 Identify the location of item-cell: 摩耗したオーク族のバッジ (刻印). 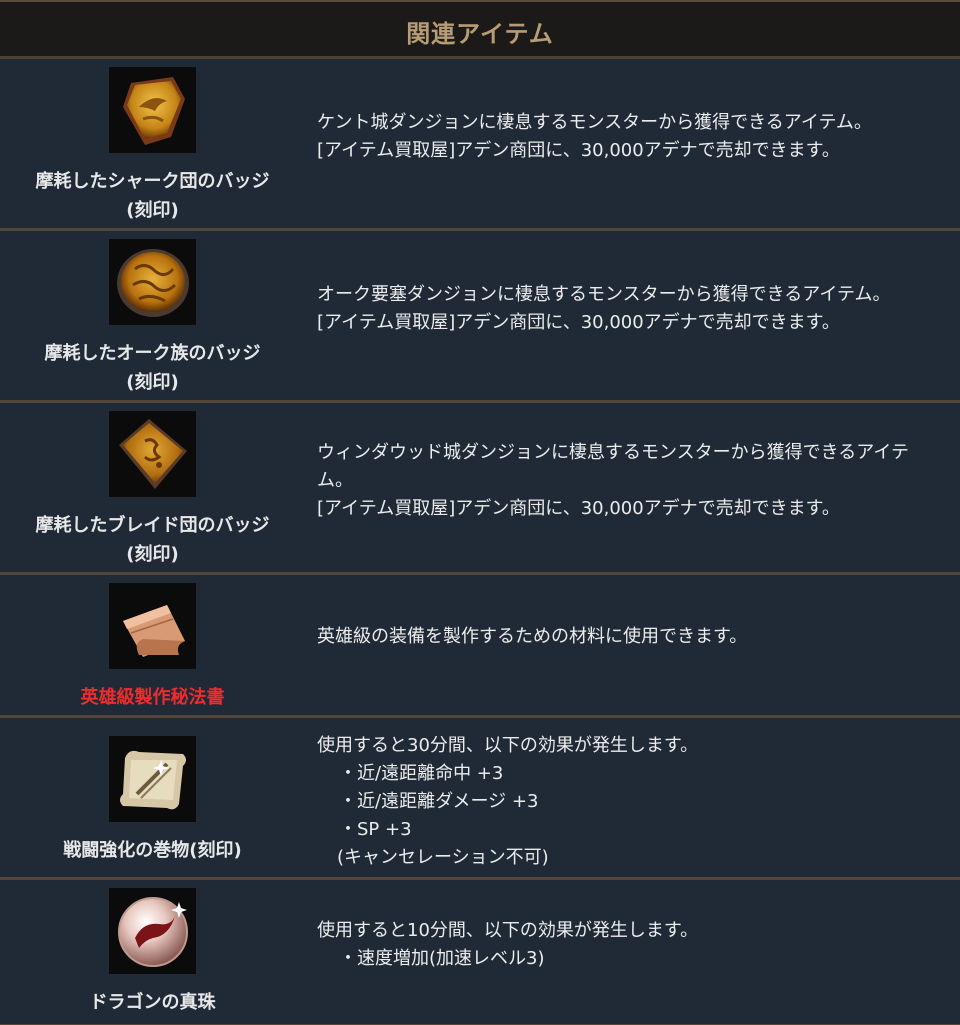
(152, 315).